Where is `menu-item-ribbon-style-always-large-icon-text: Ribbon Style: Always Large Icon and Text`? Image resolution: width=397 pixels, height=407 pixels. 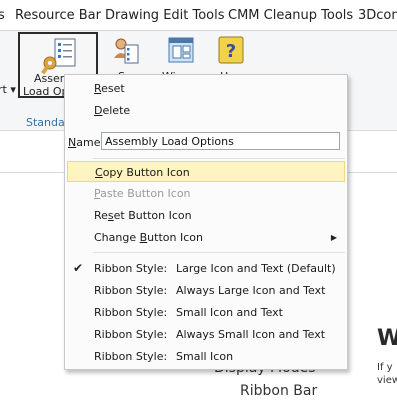 menu-item-ribbon-style-always-large-icon-text: Ribbon Style: Always Large Icon and Text is located at coordinates (206, 290).